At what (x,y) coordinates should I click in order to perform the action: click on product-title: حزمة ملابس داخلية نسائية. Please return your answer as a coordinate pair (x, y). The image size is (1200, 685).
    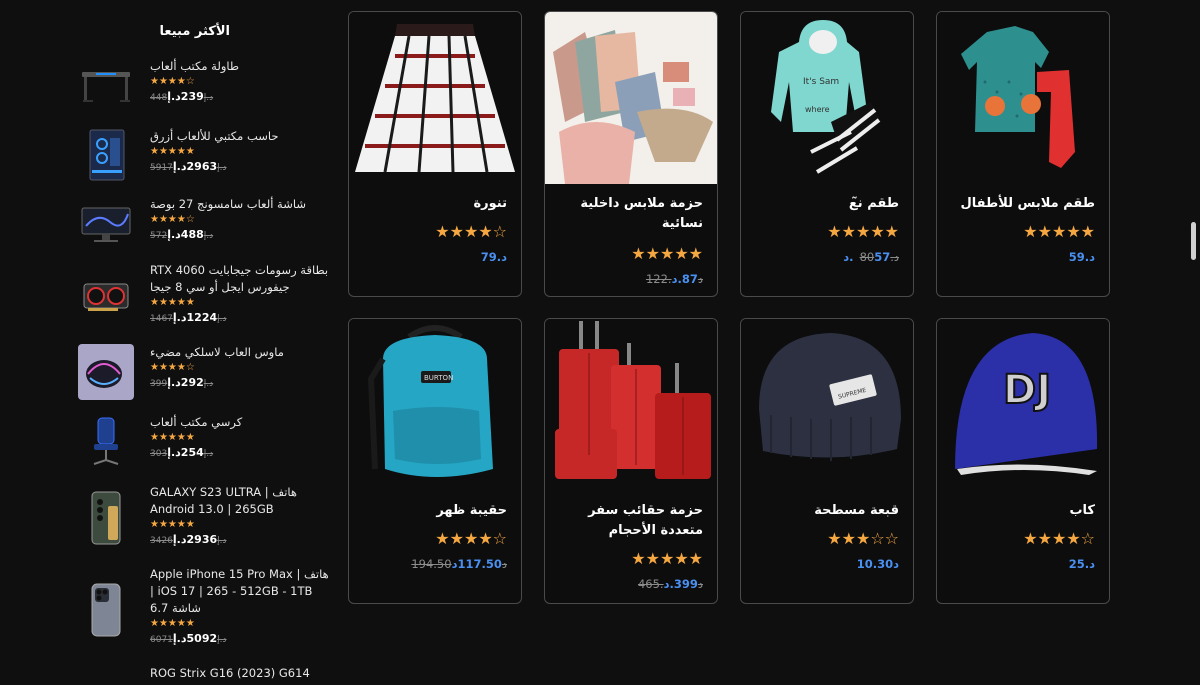
    Looking at the image, I should click on (628, 214).